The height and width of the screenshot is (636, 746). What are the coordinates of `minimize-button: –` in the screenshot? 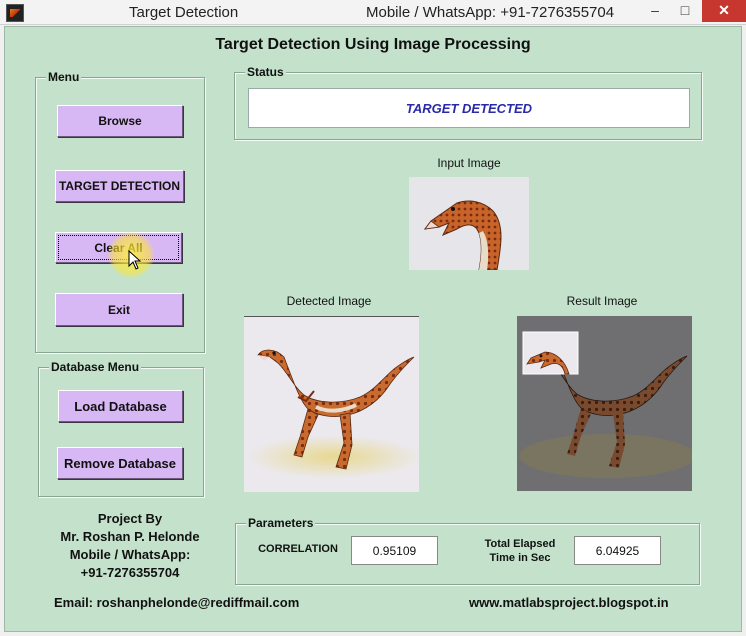 It's located at (655, 11).